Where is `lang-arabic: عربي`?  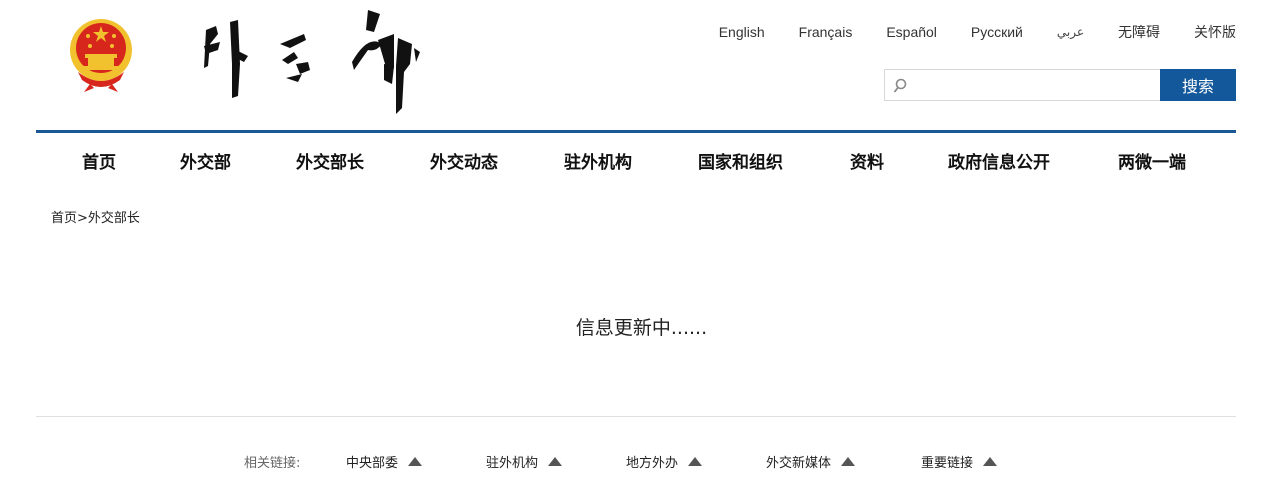
lang-arabic: عربي is located at coordinates (1070, 32).